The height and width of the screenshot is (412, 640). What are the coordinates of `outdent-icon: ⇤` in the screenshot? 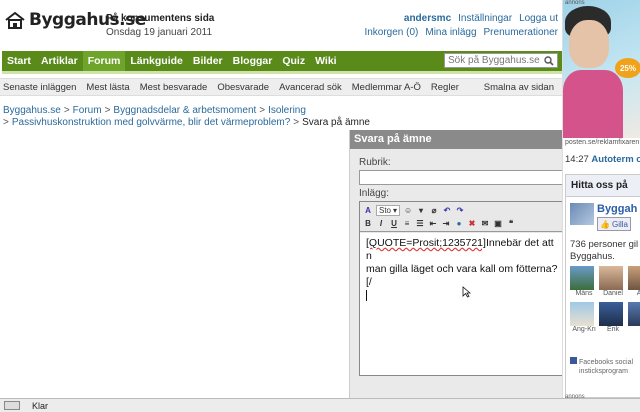 It's located at (433, 224).